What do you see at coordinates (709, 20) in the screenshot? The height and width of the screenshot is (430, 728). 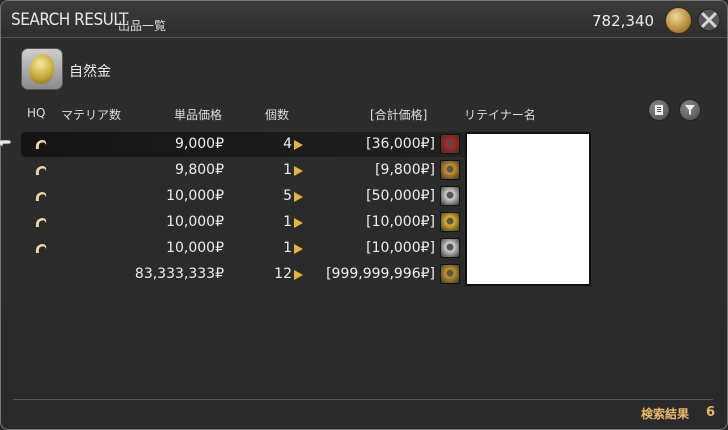 I see `close-x-icon` at bounding box center [709, 20].